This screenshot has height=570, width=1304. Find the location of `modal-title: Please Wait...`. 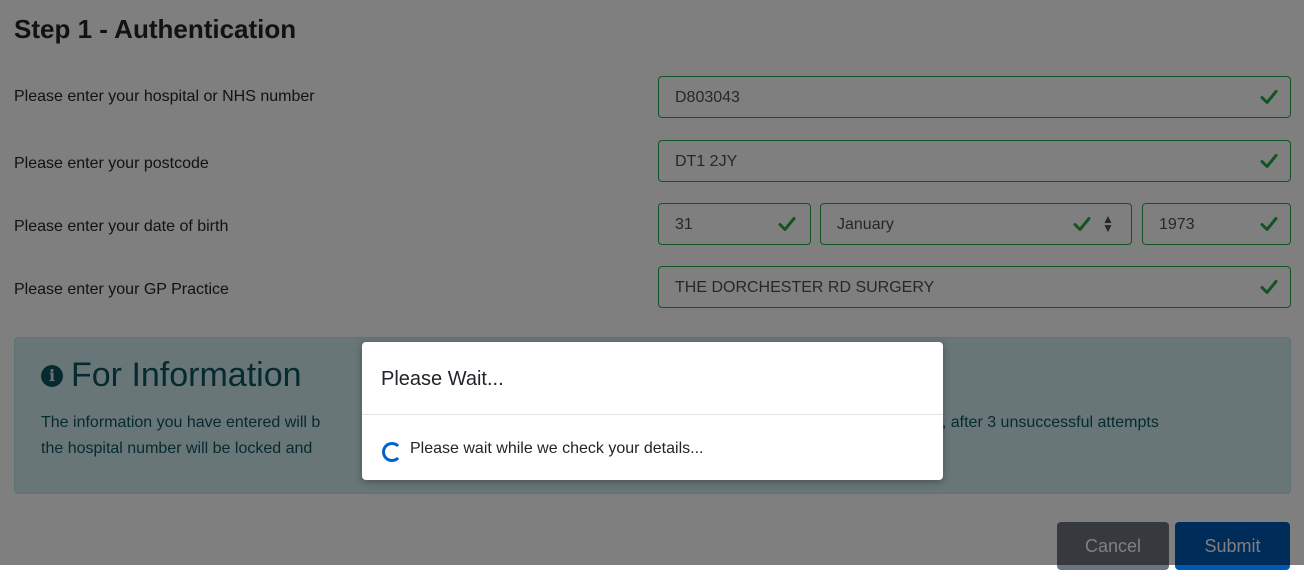

modal-title: Please Wait... is located at coordinates (442, 379).